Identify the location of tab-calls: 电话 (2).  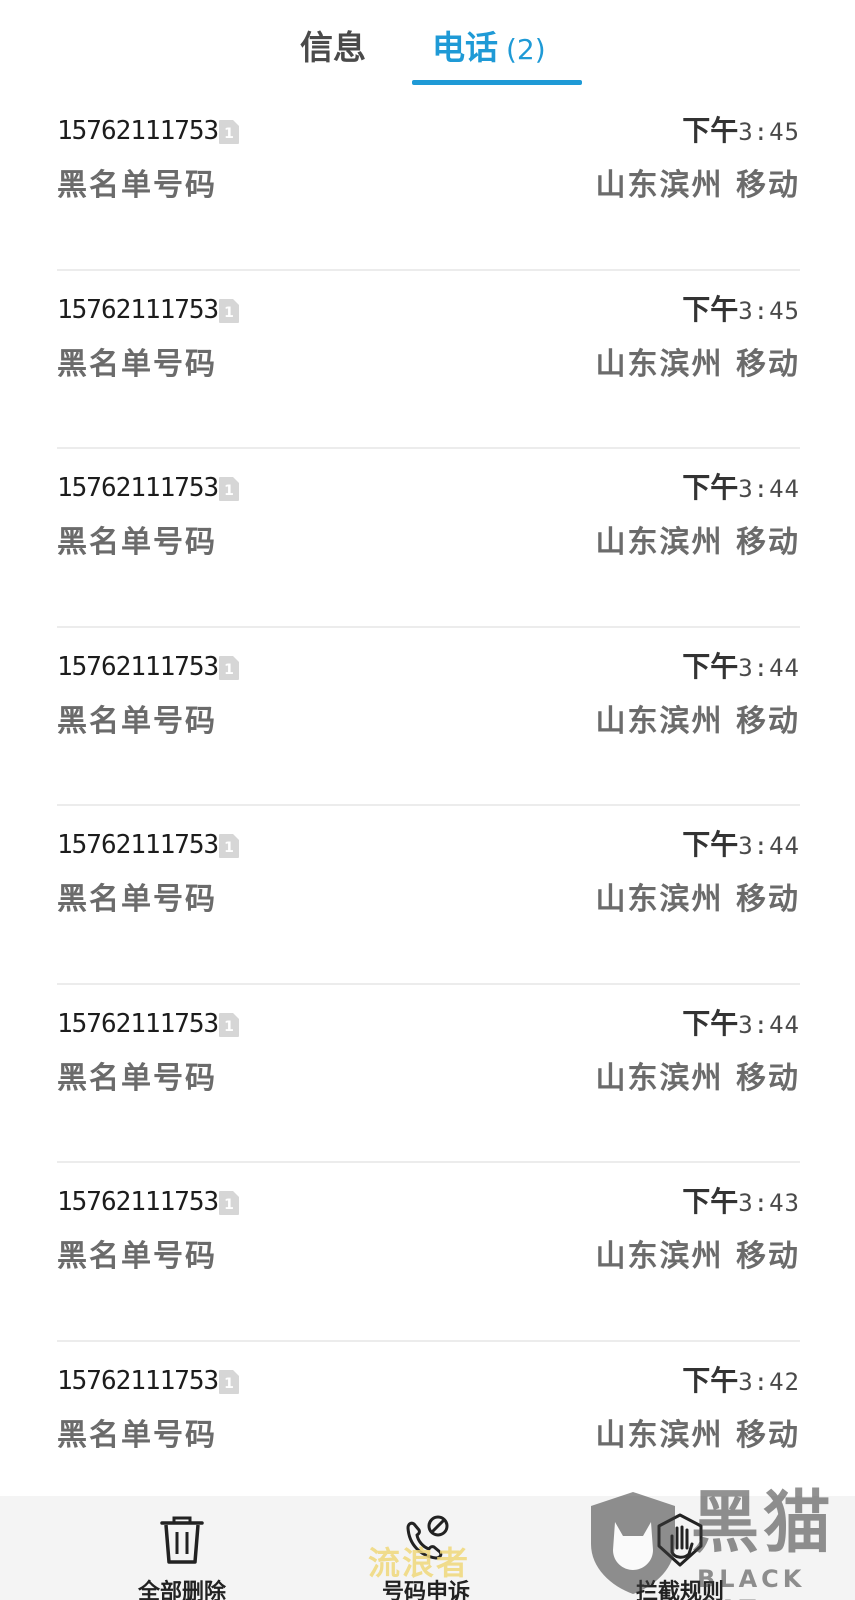
(489, 49).